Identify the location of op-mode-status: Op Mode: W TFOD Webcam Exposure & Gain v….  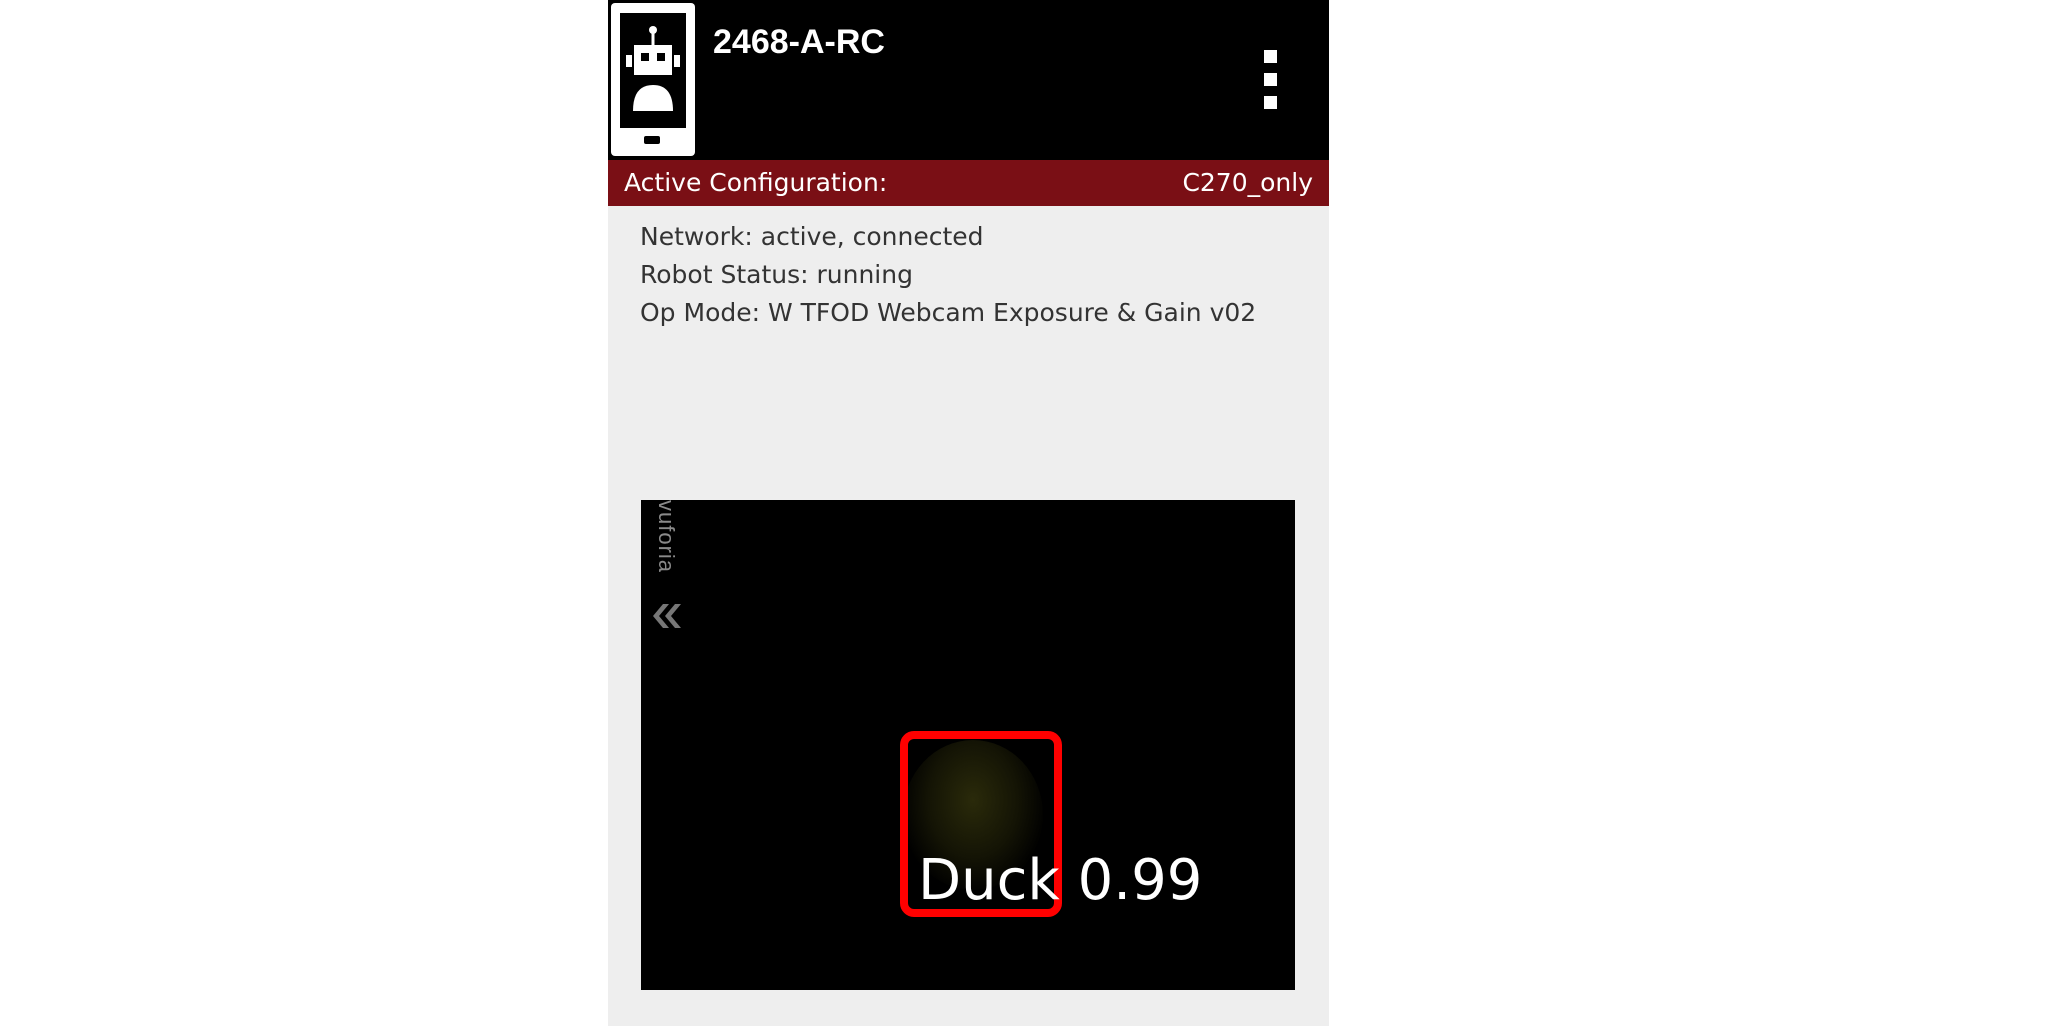
(948, 312).